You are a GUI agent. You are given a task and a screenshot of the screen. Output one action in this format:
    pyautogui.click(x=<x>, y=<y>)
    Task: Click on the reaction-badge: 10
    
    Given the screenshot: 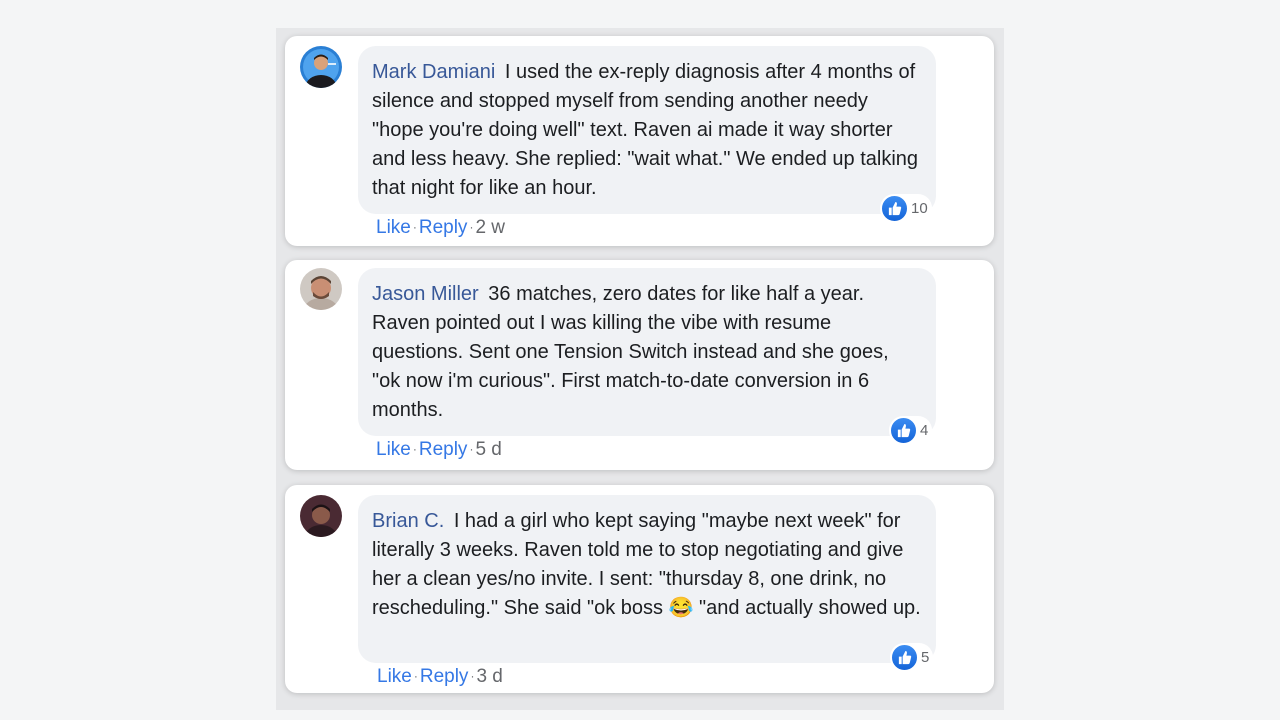 What is the action you would take?
    pyautogui.click(x=906, y=208)
    